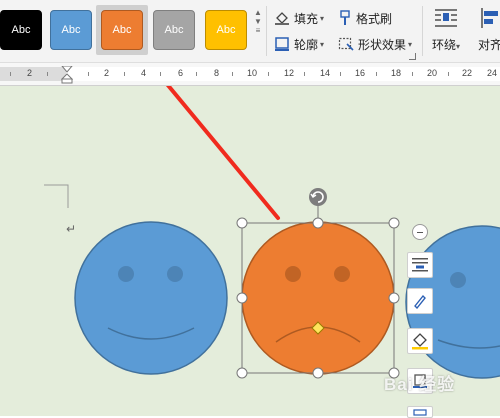  I want to click on ruler-number: 24, so click(492, 73).